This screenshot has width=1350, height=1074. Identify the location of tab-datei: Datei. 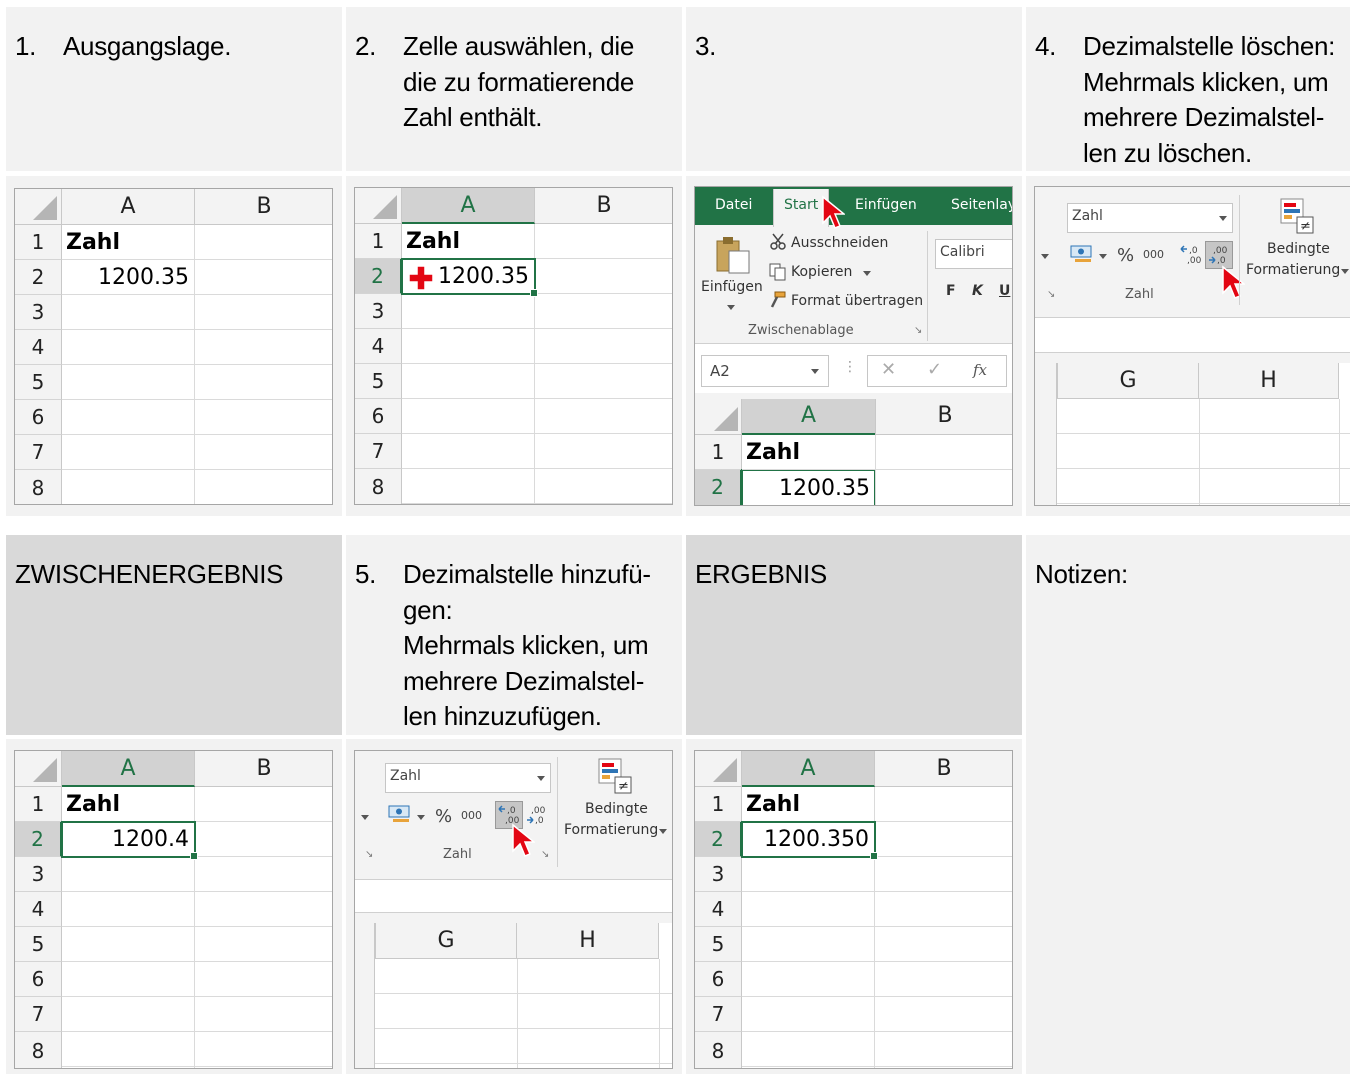
(733, 205).